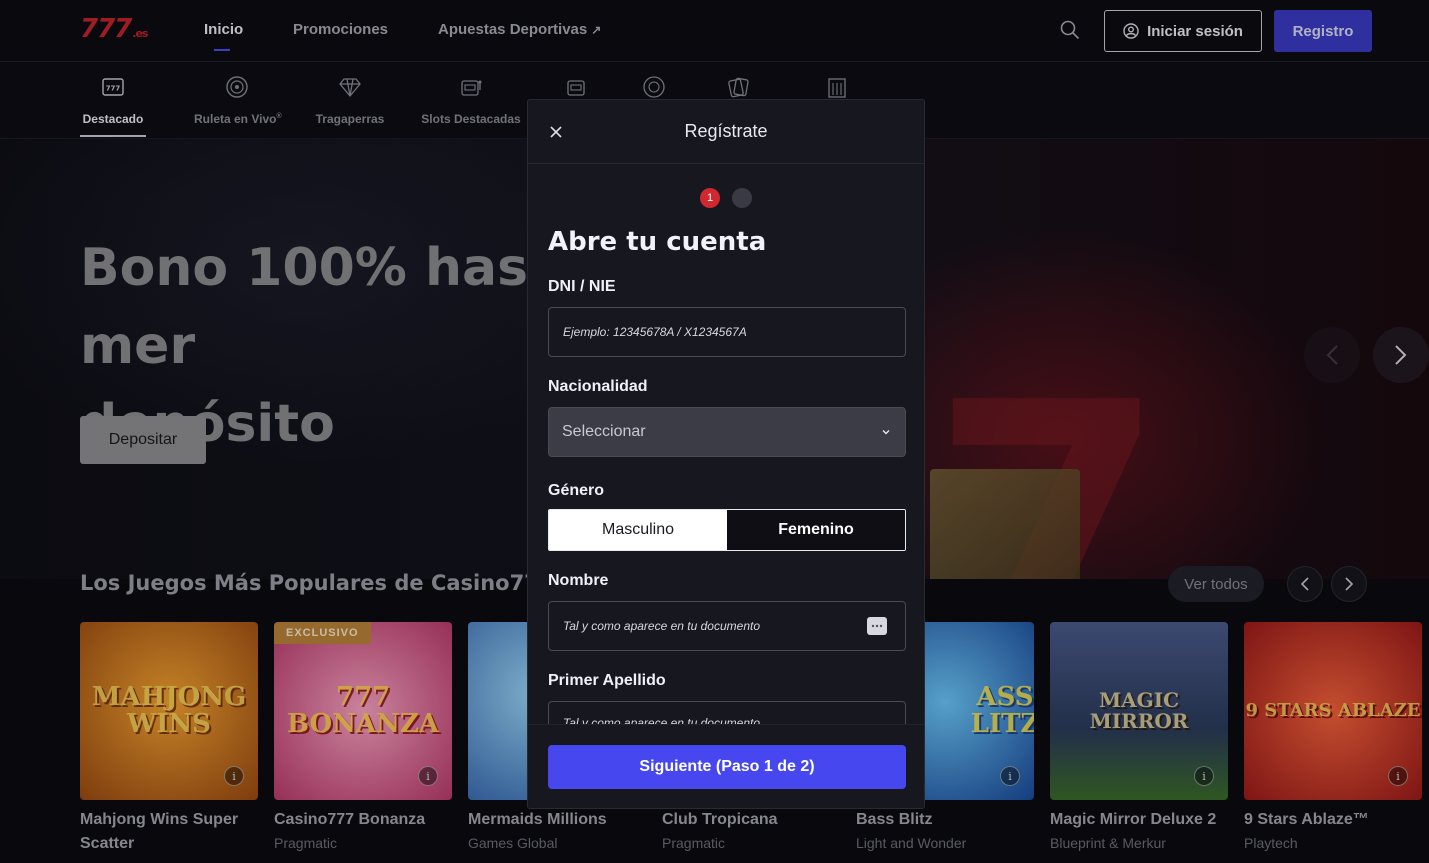 This screenshot has height=863, width=1429. I want to click on name-placeholder: Tal y como aparece en tu documento, so click(662, 626).